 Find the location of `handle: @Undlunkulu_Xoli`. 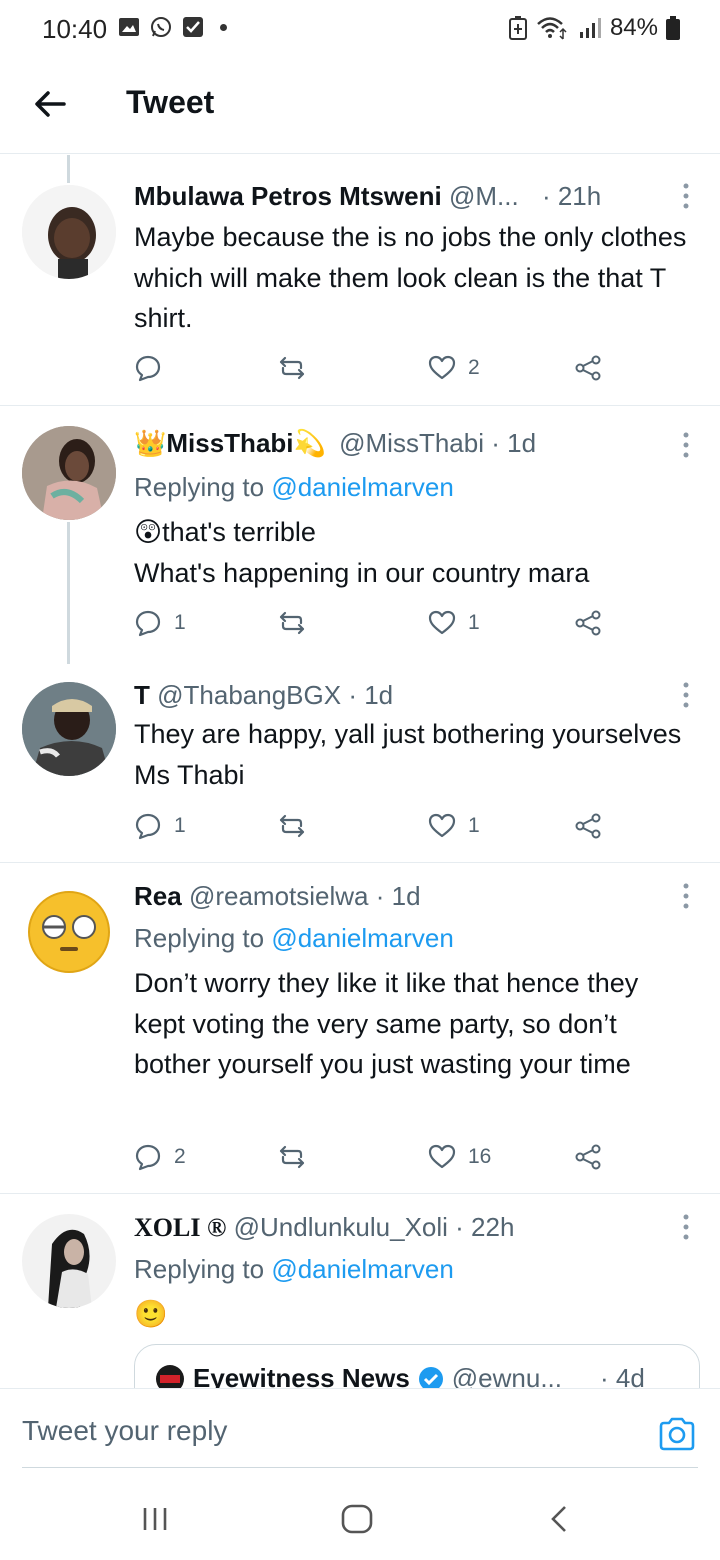

handle: @Undlunkulu_Xoli is located at coordinates (341, 1227).